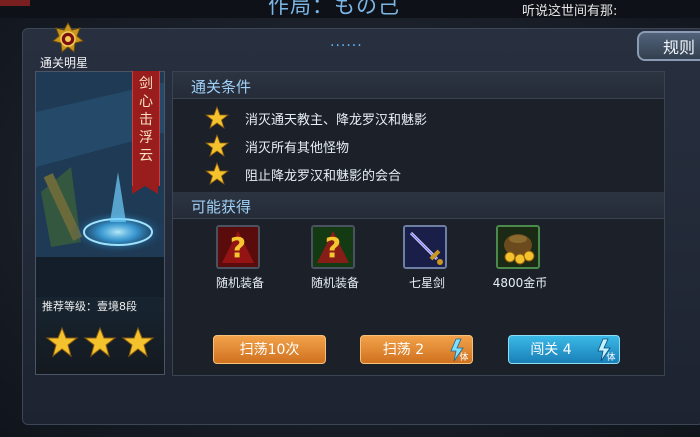 The height and width of the screenshot is (437, 700). What do you see at coordinates (64, 63) in the screenshot?
I see `badge-label: 通关明星` at bounding box center [64, 63].